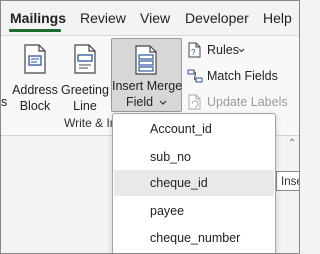 This screenshot has width=320, height=254. Describe the element at coordinates (85, 79) in the screenshot. I see `greeting-line-button: Greeting Line` at that location.